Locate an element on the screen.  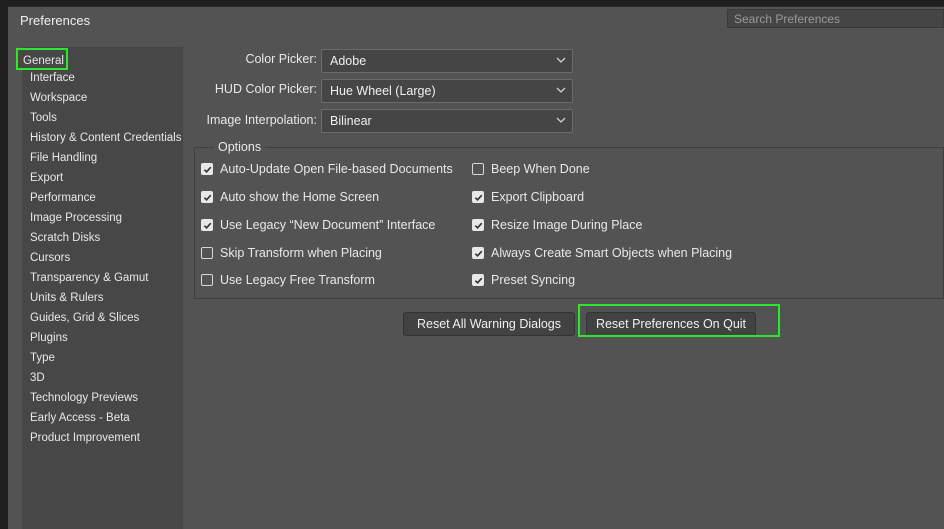
option-label: Always Create Smart Objects when Placing is located at coordinates (612, 253).